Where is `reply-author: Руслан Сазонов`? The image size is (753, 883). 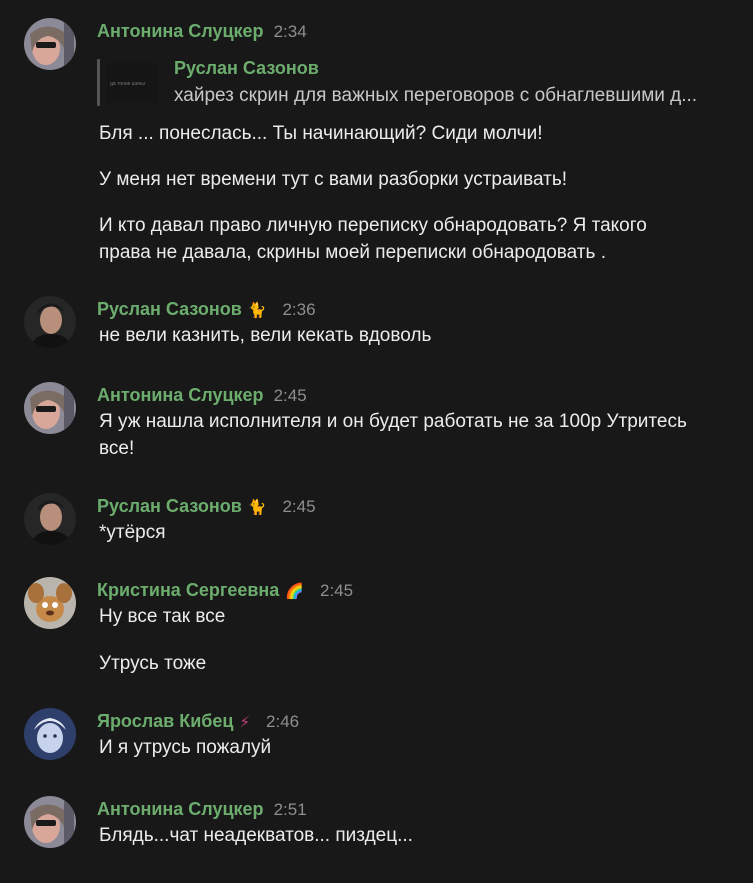
reply-author: Руслан Сазонов is located at coordinates (246, 68).